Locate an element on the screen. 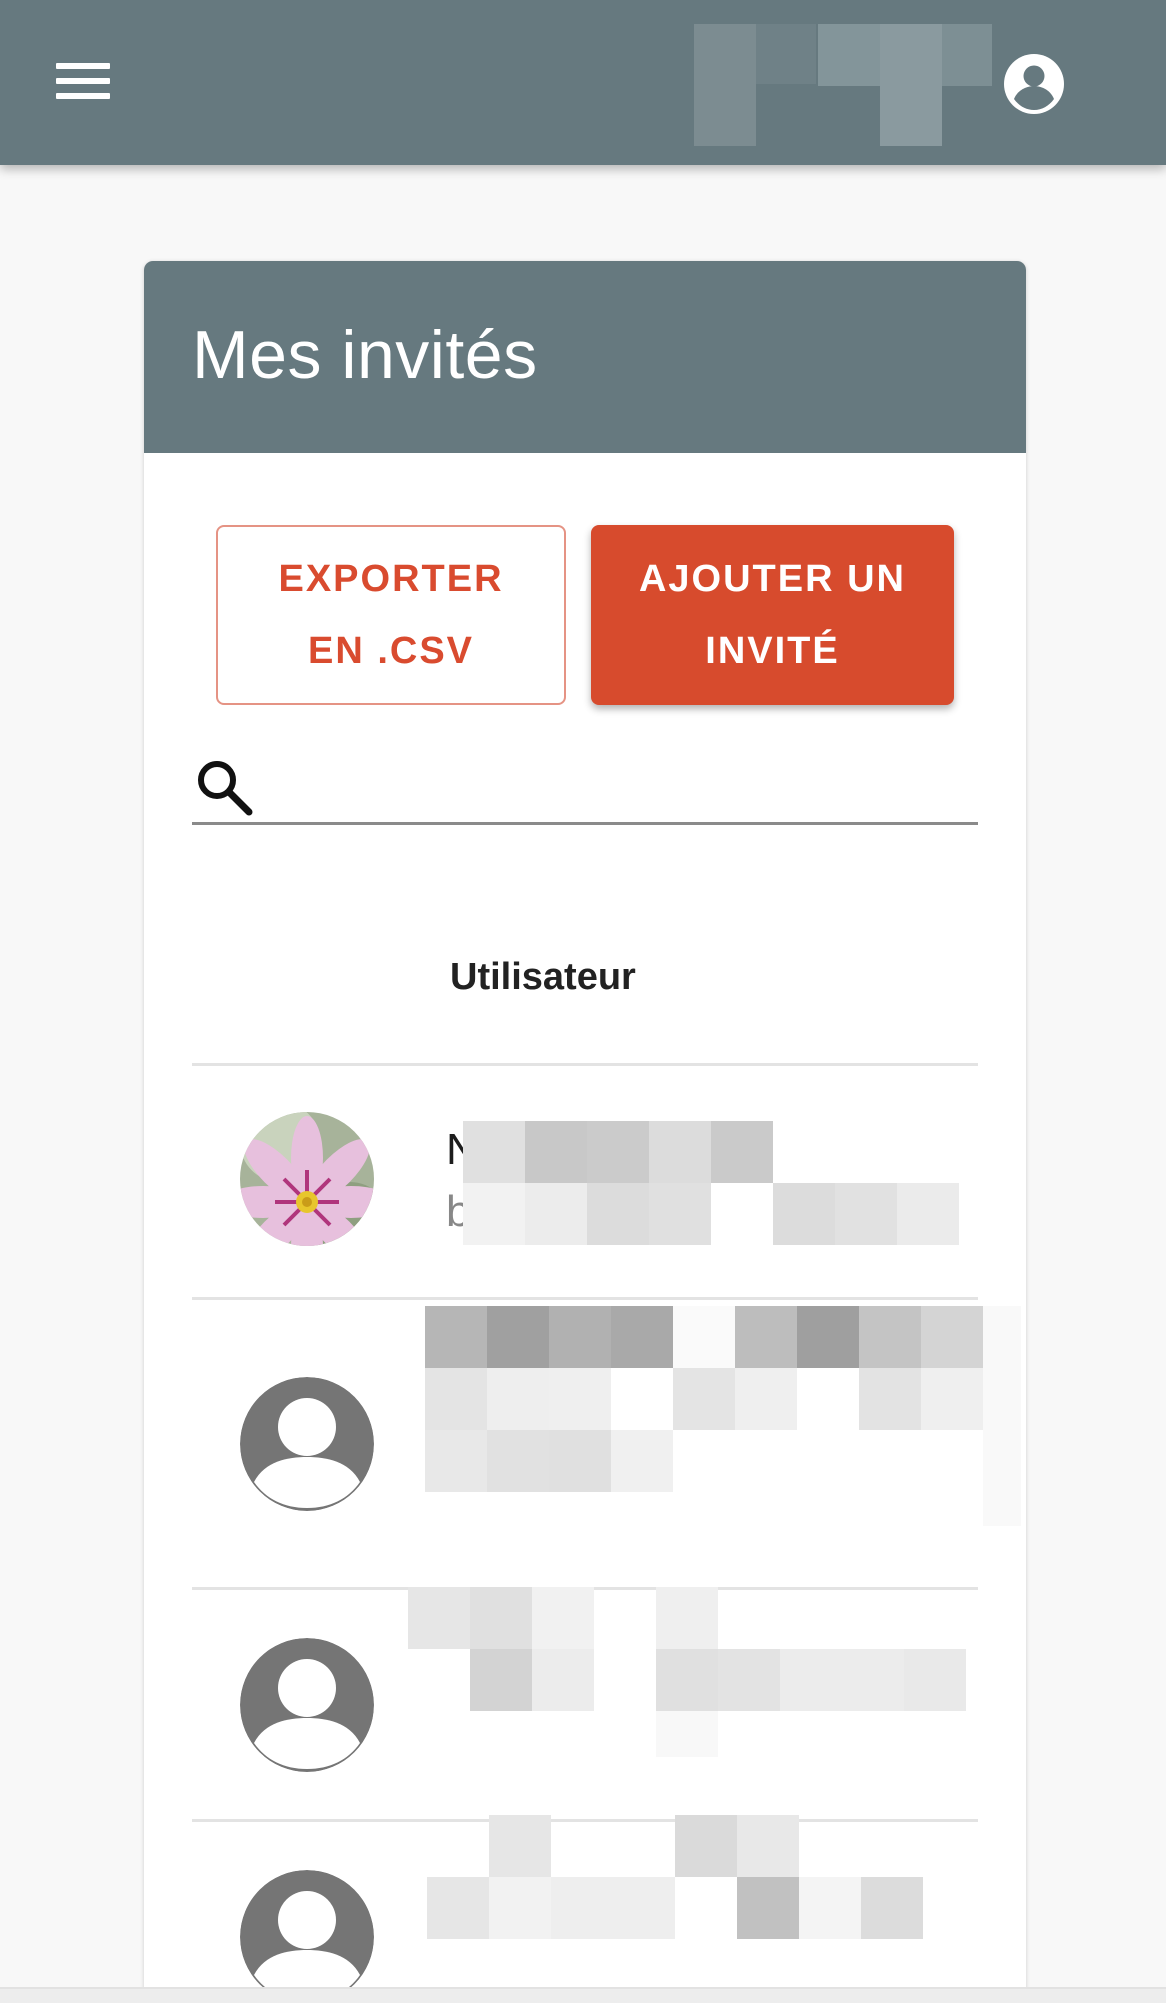 The height and width of the screenshot is (2003, 1166). menu-button is located at coordinates (84, 84).